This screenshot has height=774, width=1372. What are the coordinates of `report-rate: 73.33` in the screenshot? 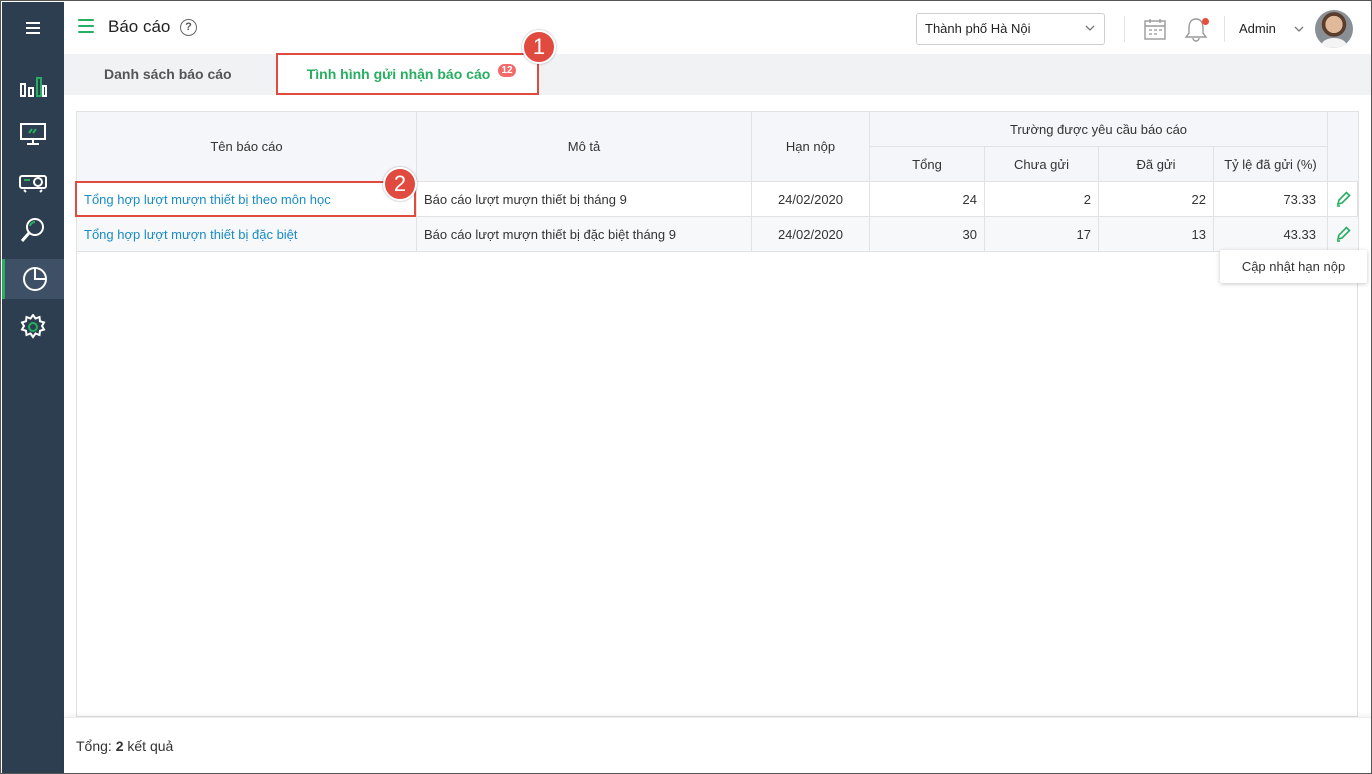 It's located at (1270, 199).